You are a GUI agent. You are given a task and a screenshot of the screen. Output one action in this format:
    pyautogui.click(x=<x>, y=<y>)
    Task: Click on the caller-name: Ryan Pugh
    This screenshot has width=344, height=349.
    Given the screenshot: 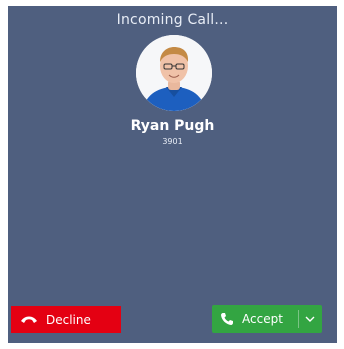 What is the action you would take?
    pyautogui.click(x=172, y=126)
    